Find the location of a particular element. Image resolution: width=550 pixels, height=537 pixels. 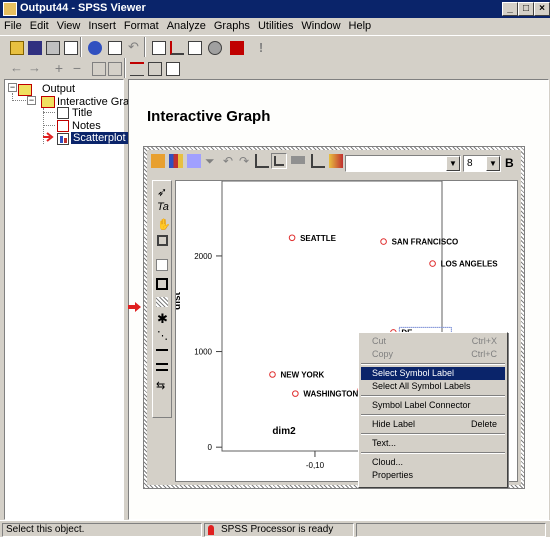

use-sets-button is located at coordinates (214, 47).